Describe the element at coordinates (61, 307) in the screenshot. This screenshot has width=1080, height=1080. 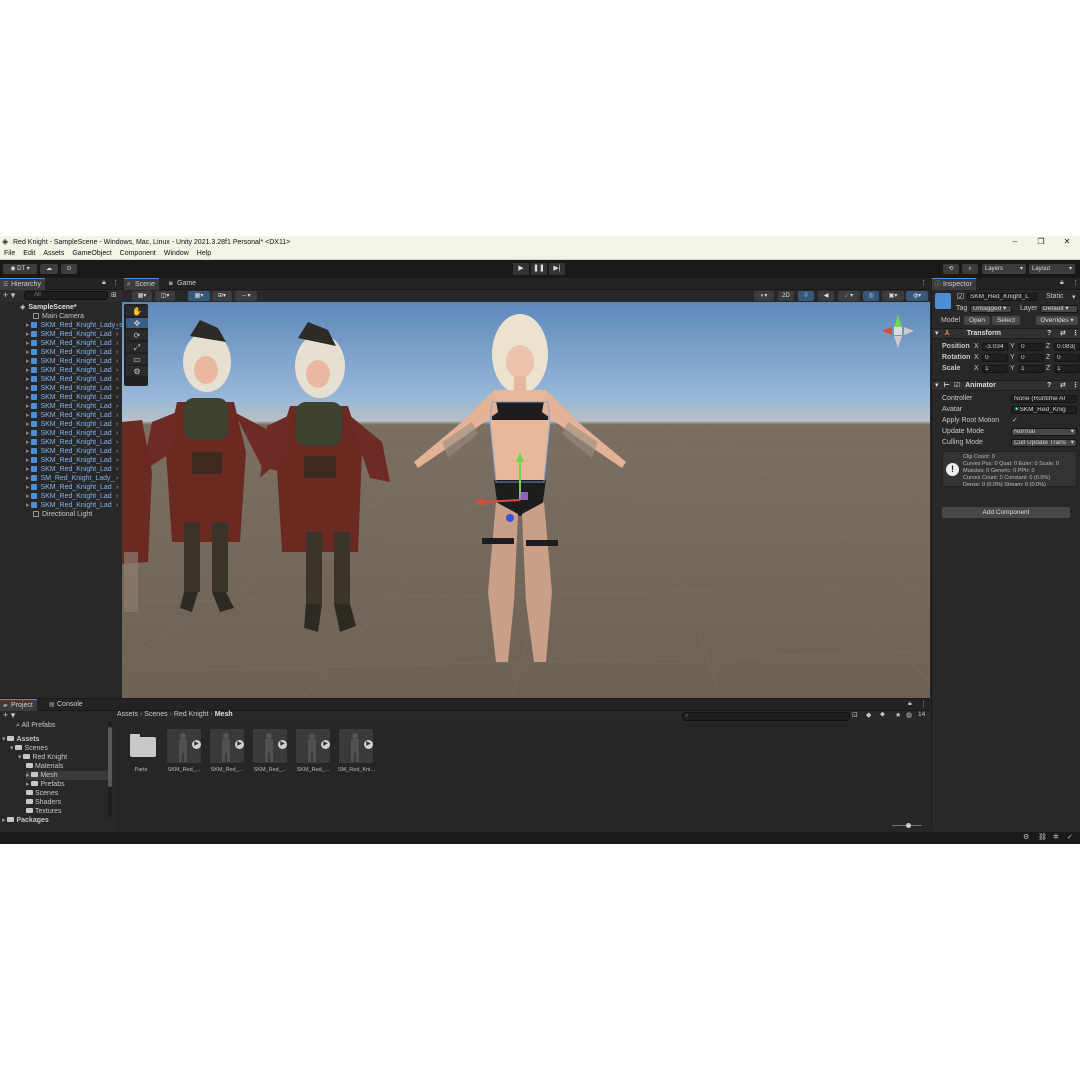
I see `scene-root-row: ◈ SampleScene*` at that location.